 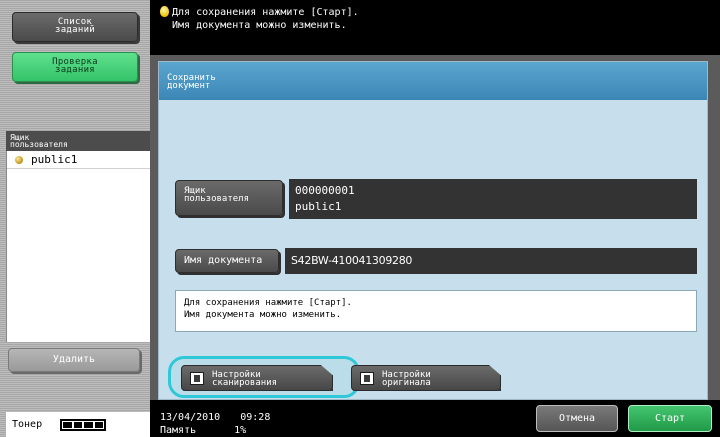 I want to click on job-list-button: Список заданий, so click(x=75, y=27).